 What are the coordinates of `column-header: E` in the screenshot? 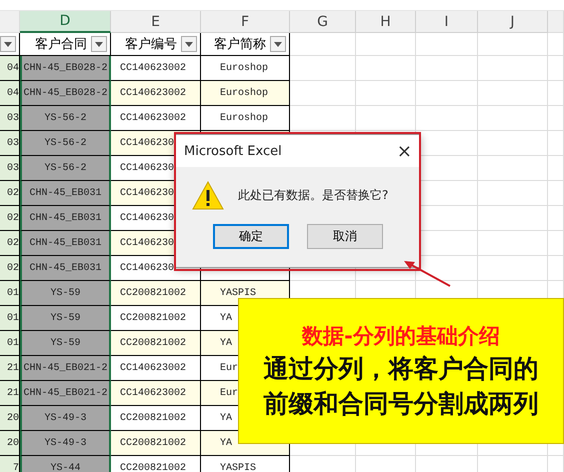 It's located at (156, 22).